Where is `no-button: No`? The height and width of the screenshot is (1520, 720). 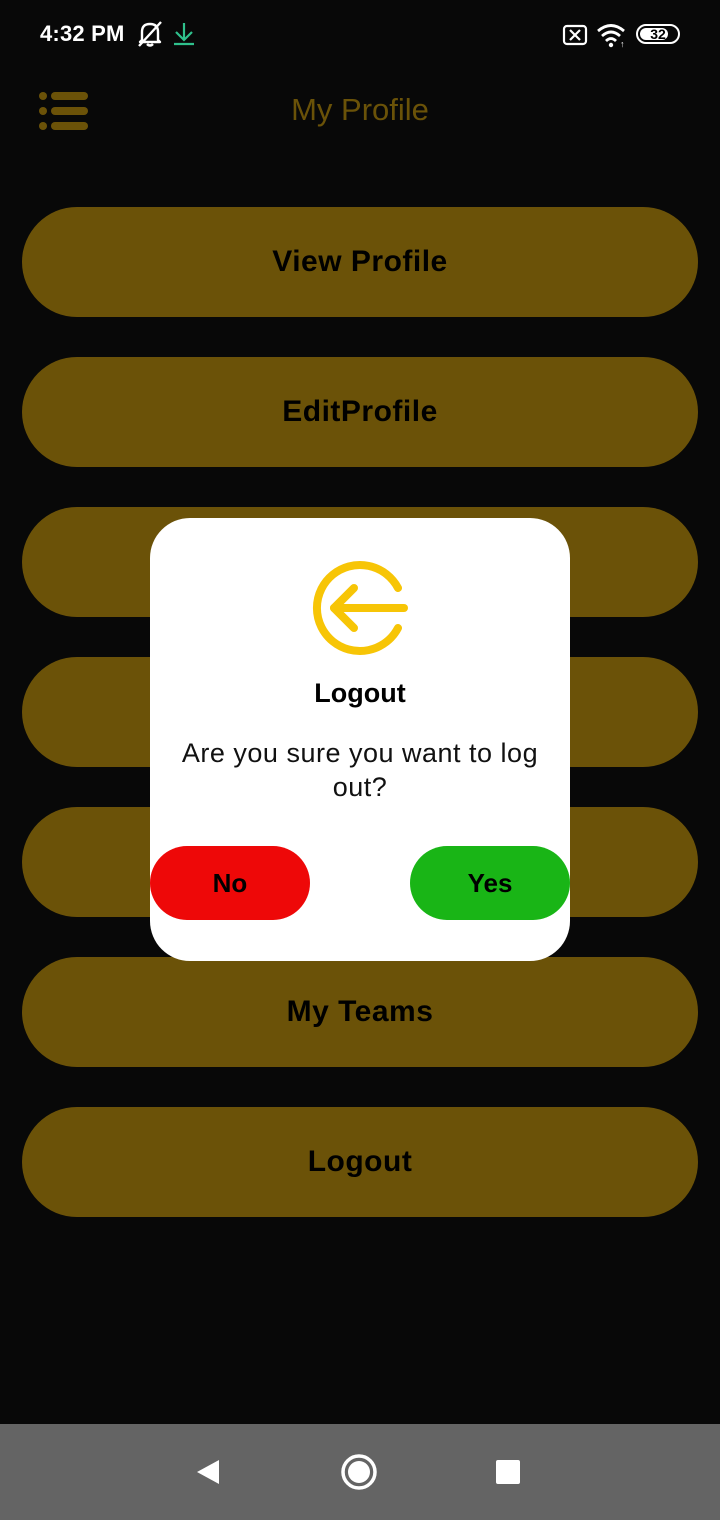 no-button: No is located at coordinates (230, 883).